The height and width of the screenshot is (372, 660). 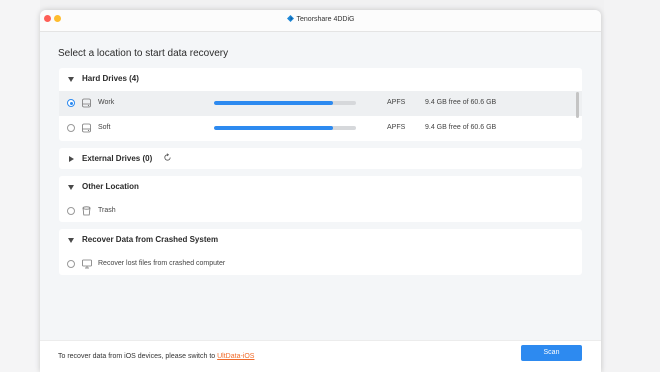 What do you see at coordinates (320, 240) in the screenshot?
I see `crashed-system-header: Recover Data from Crashed System` at bounding box center [320, 240].